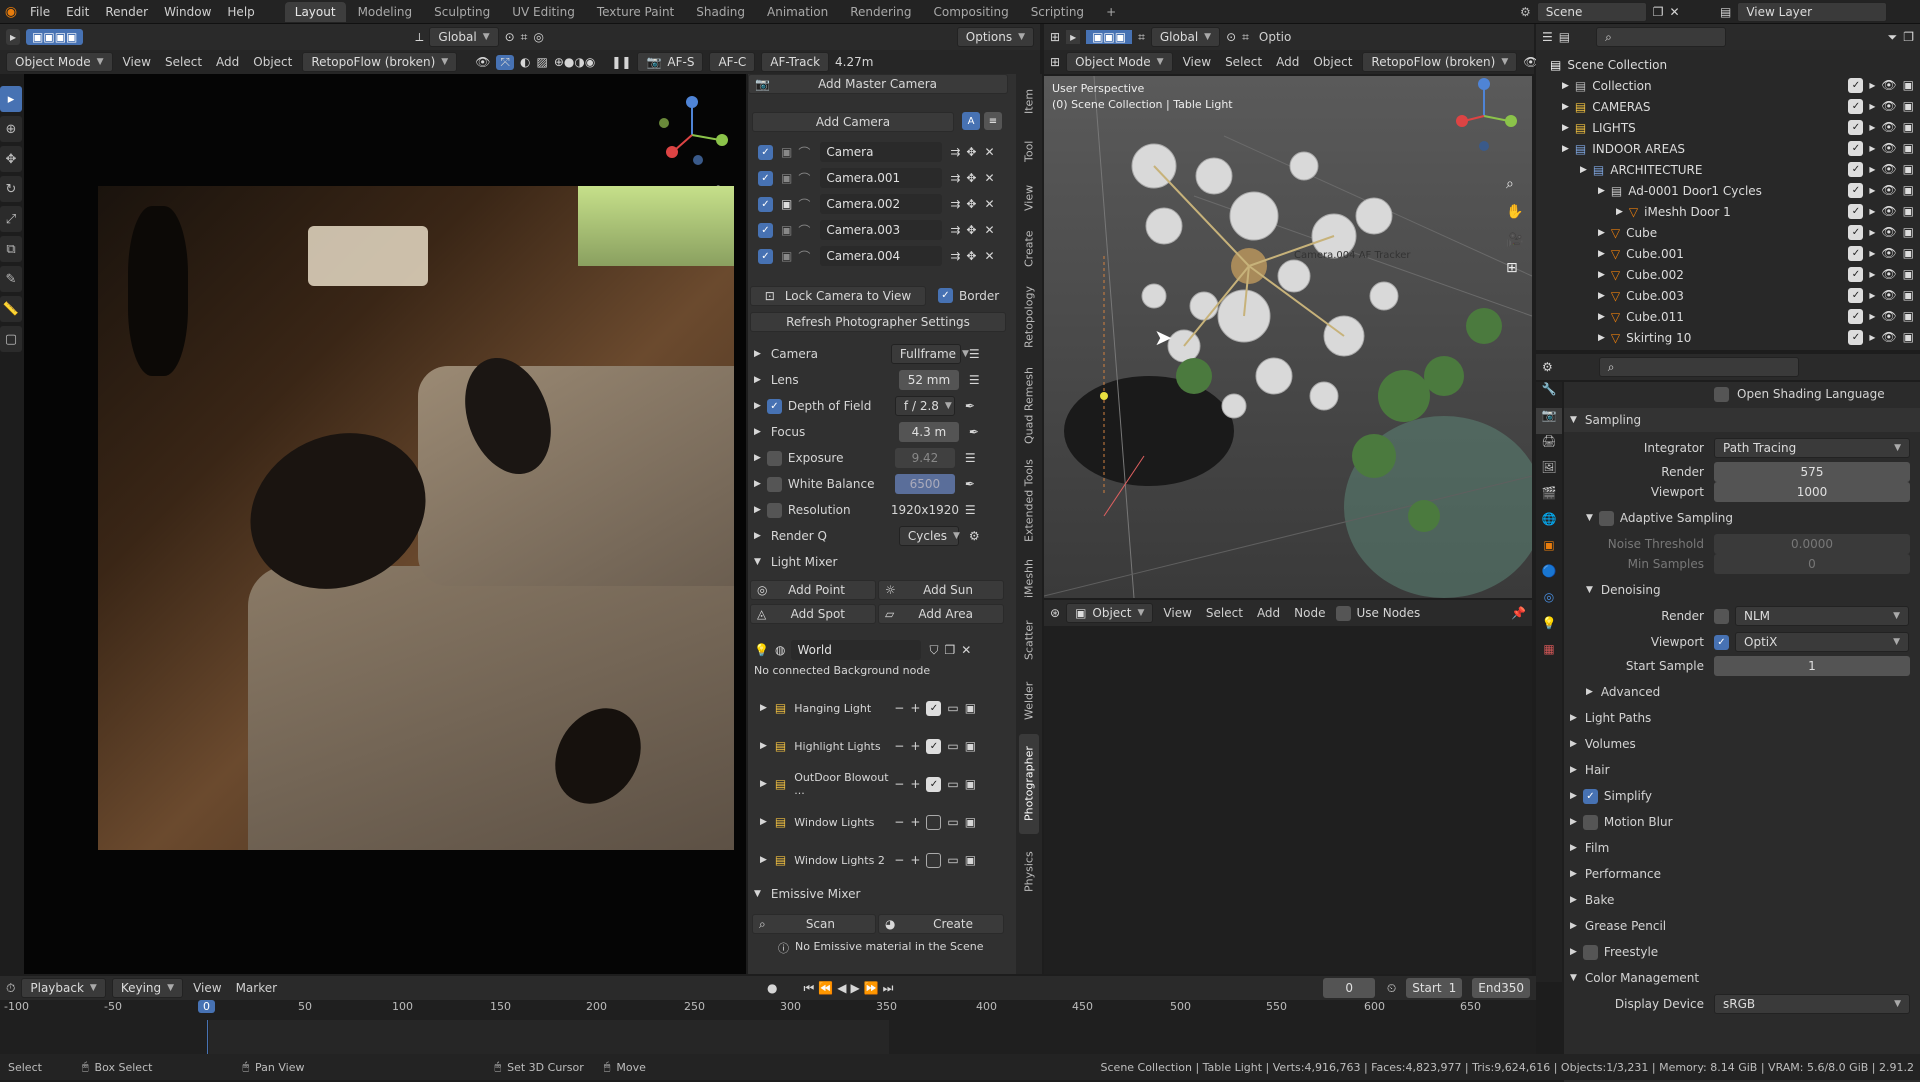  What do you see at coordinates (1812, 544) in the screenshot?
I see `noise-threshold-field: 0.0000` at bounding box center [1812, 544].